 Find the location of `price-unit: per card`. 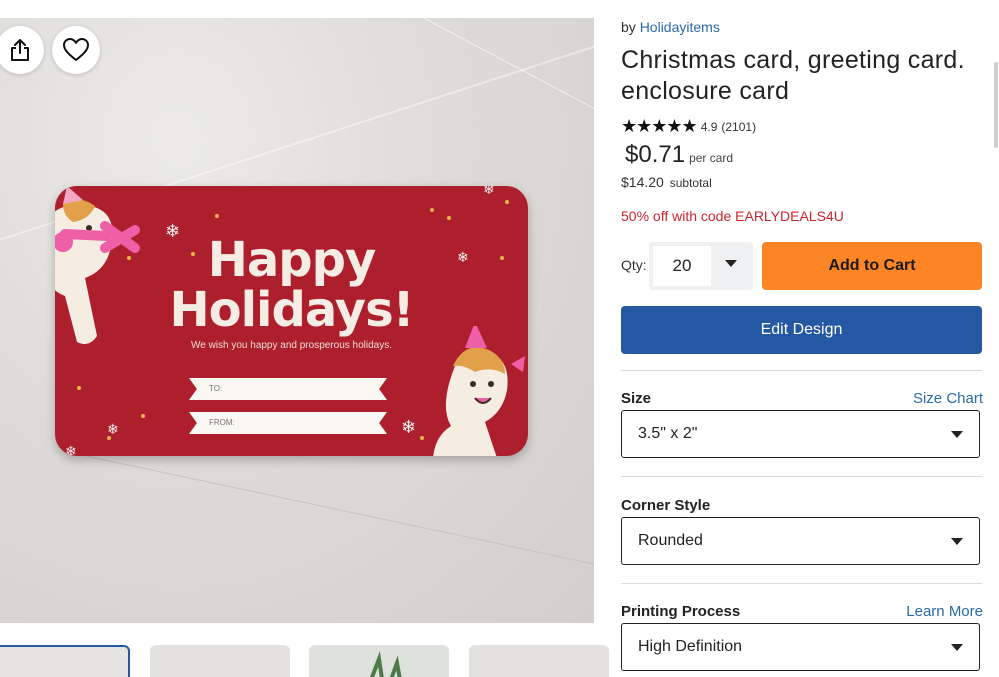

price-unit: per card is located at coordinates (711, 158).